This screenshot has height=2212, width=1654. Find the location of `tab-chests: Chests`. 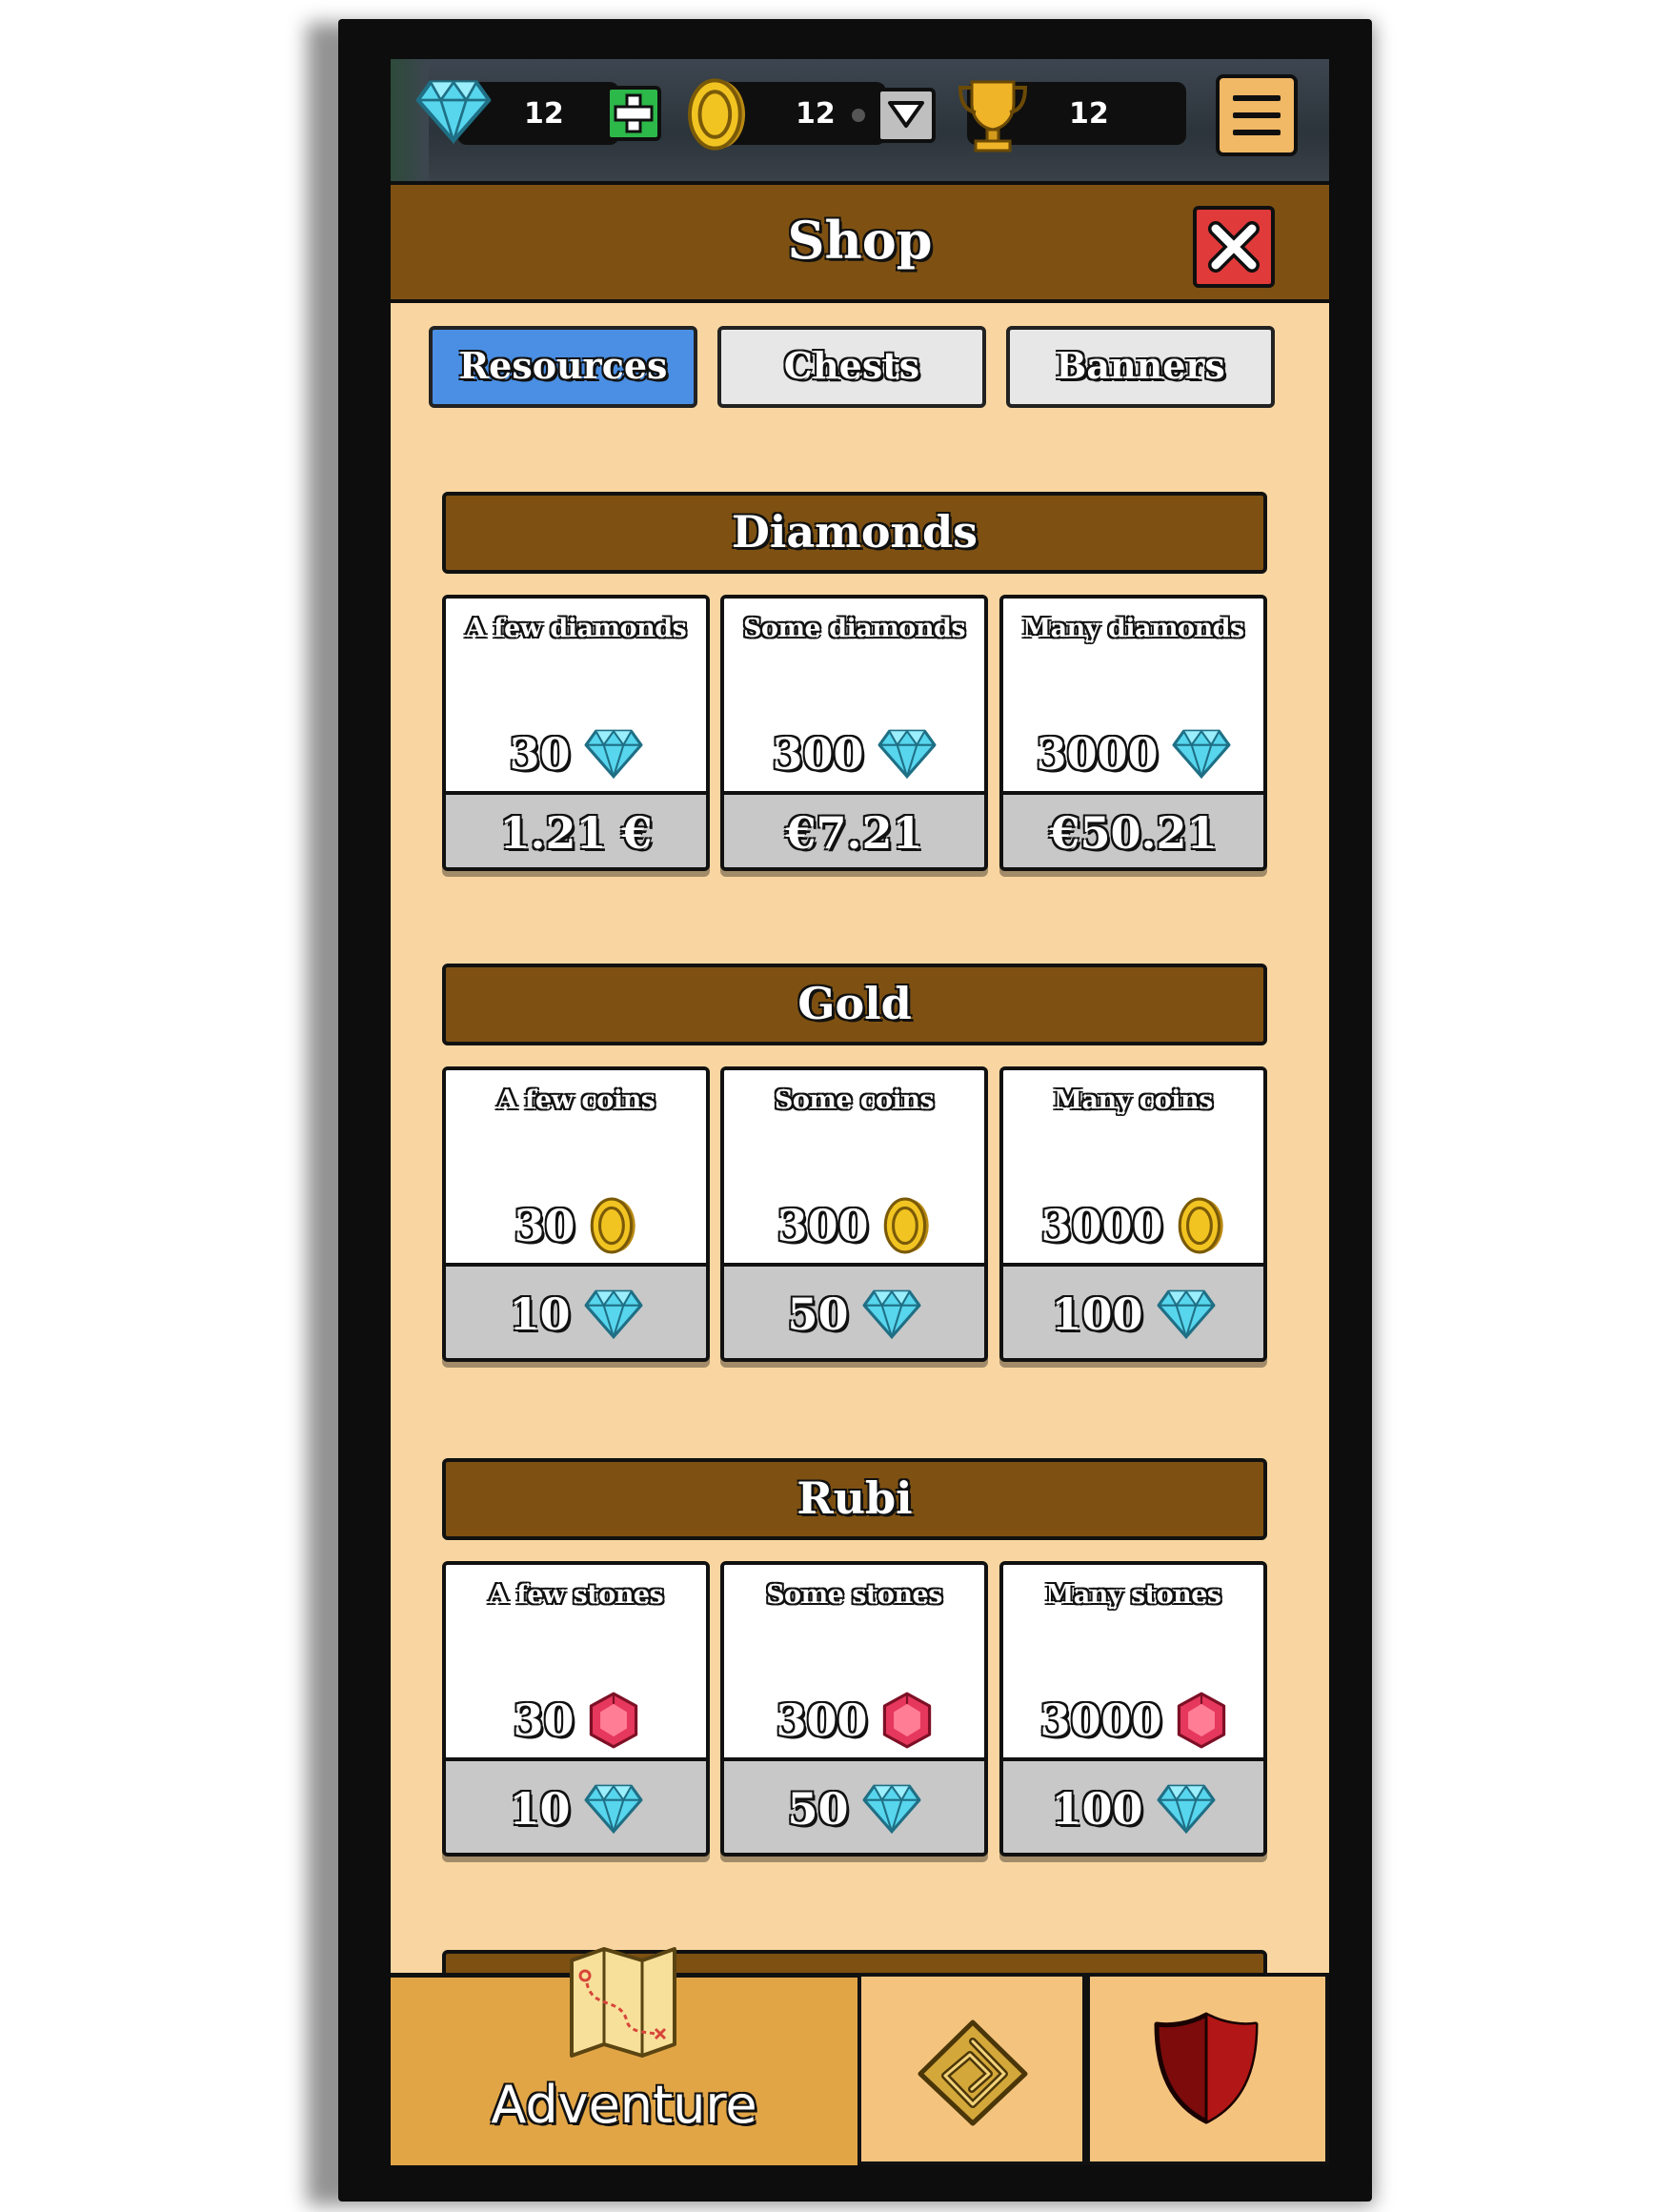

tab-chests: Chests is located at coordinates (851, 367).